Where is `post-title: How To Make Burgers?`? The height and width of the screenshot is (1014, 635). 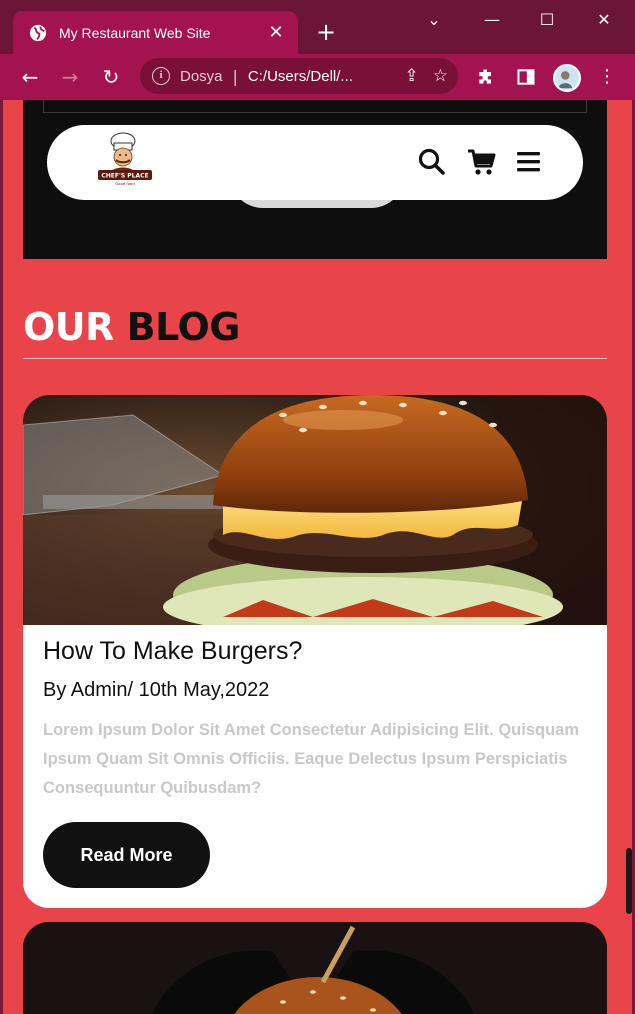
post-title: How To Make Burgers? is located at coordinates (172, 651).